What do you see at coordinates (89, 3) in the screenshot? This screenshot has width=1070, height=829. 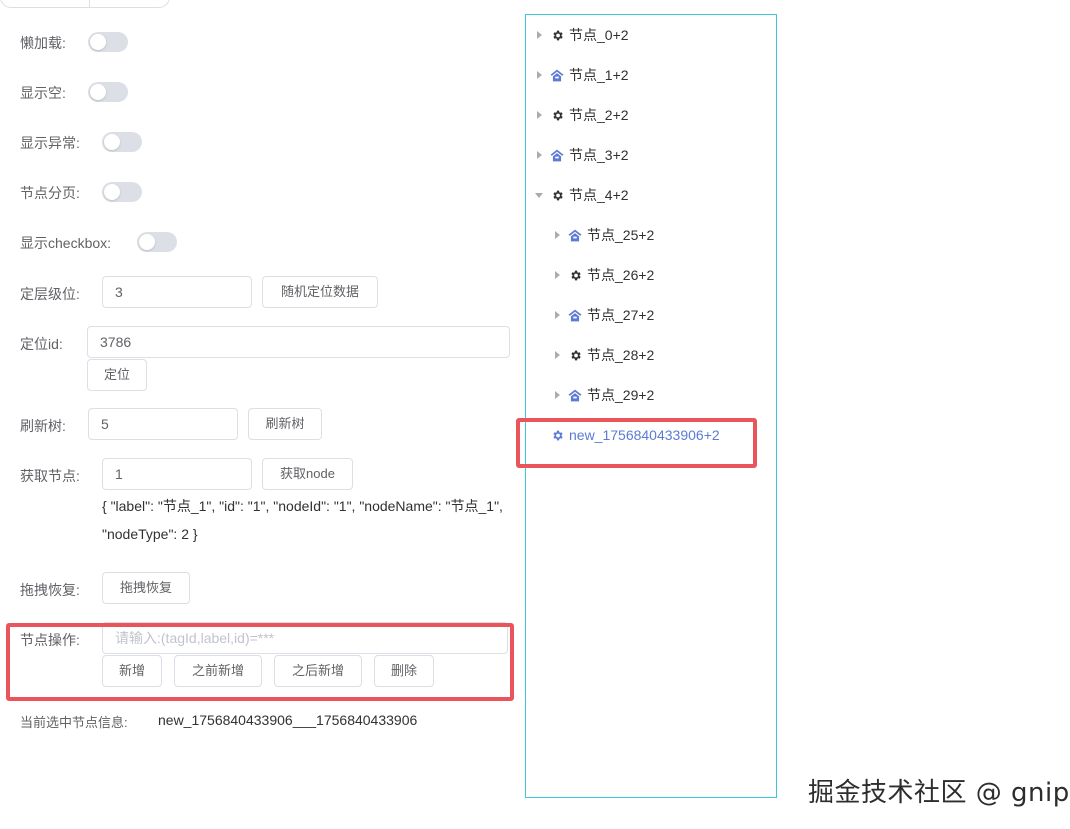 I see `segment-divider` at bounding box center [89, 3].